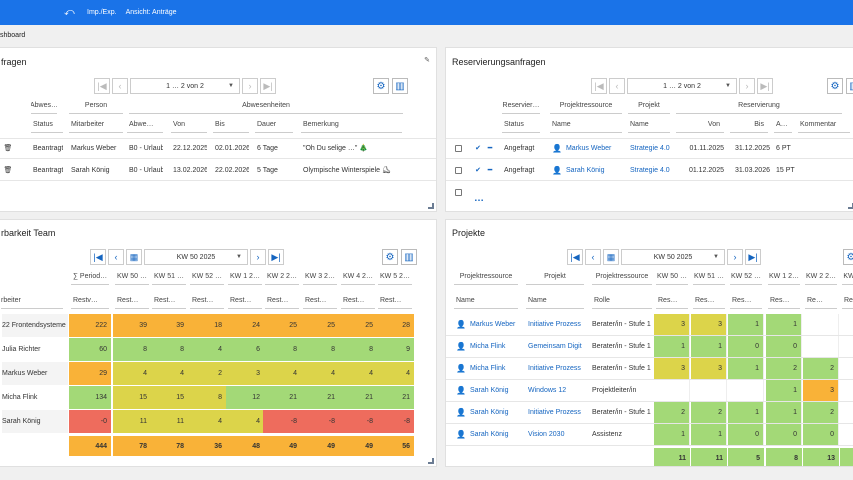 The width and height of the screenshot is (853, 480). I want to click on next-page-button: ›, so click(250, 86).